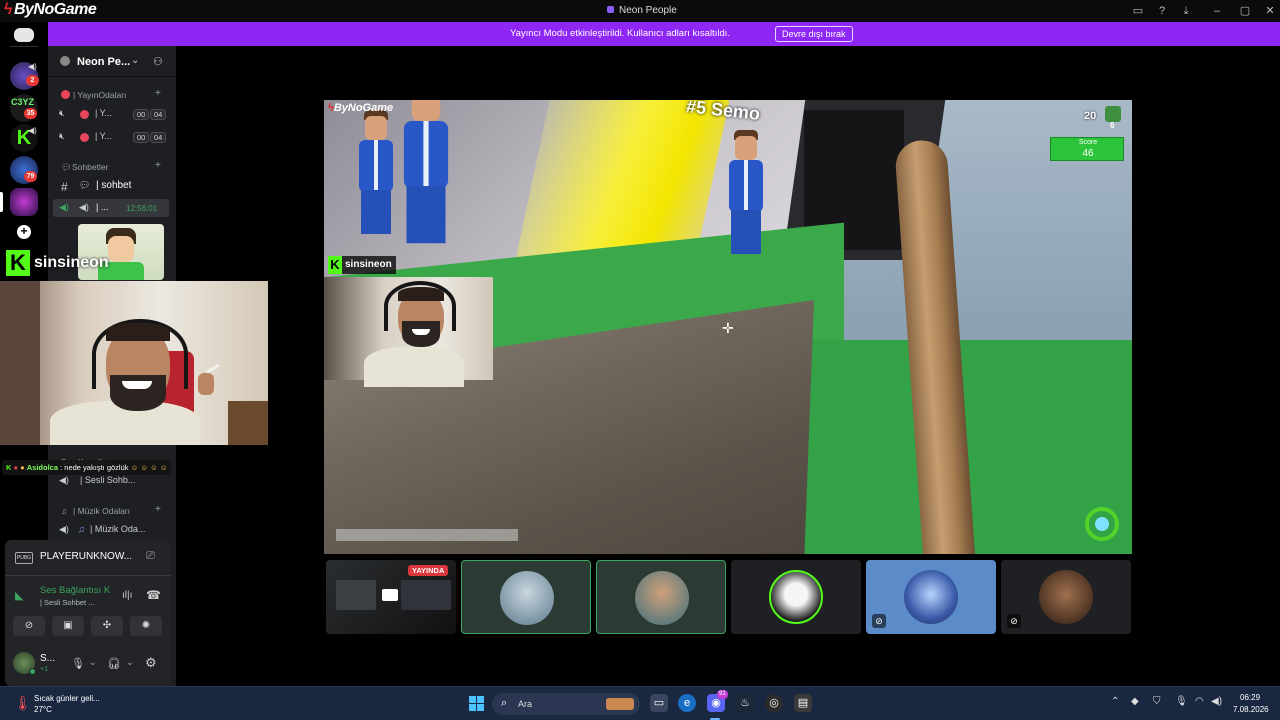 The height and width of the screenshot is (720, 1280). Describe the element at coordinates (1135, 701) in the screenshot. I see `tray-icon: ◆` at that location.